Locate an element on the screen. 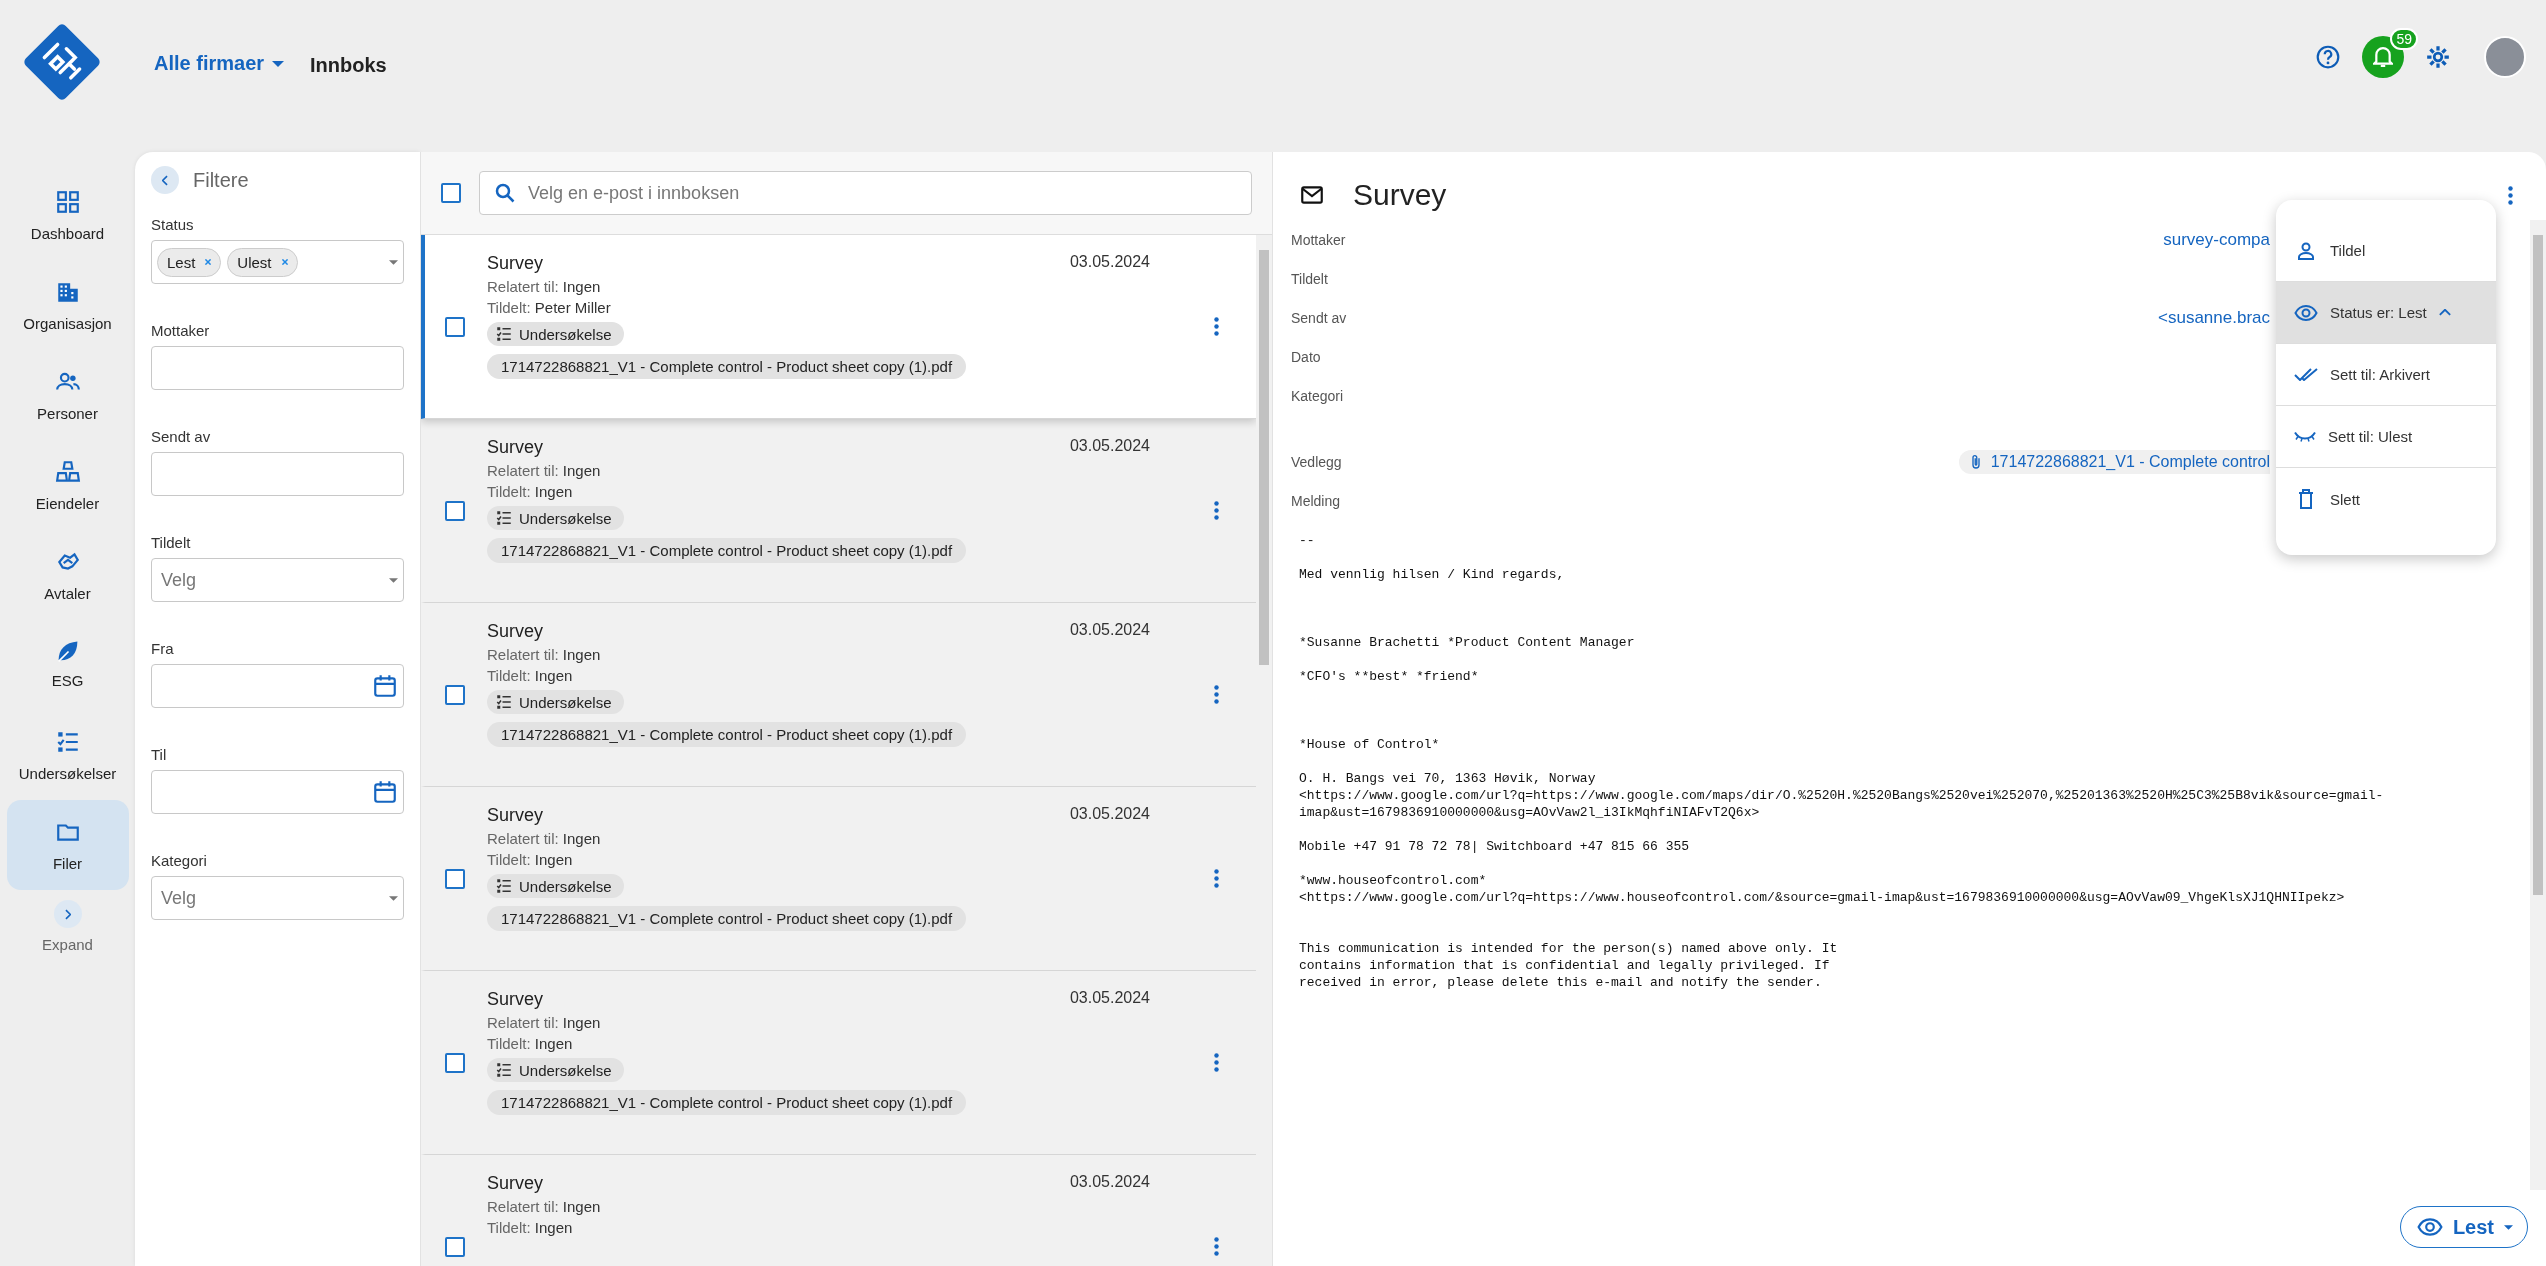  grid-icon is located at coordinates (67, 201).